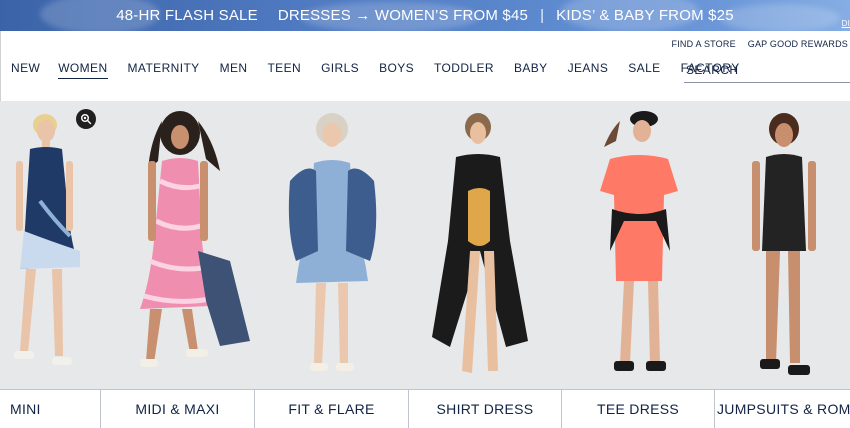 Image resolution: width=850 pixels, height=428 pixels. Describe the element at coordinates (403, 15) in the screenshot. I see `promo-dresses-women: DRESSES → WOMEN’S FROM $45` at that location.